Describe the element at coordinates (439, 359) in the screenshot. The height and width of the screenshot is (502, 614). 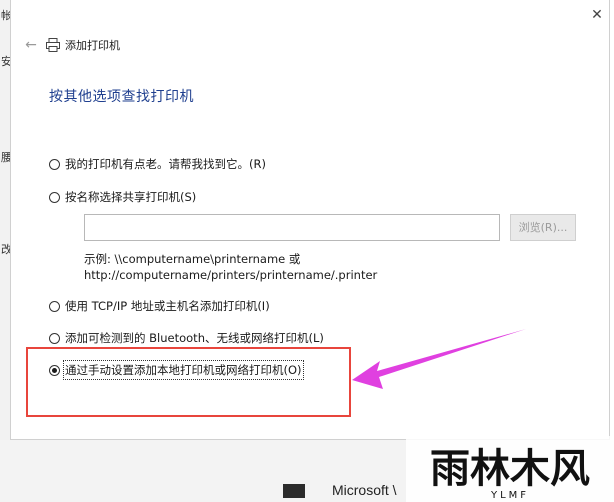
I see `annotation-arrow-icon` at that location.